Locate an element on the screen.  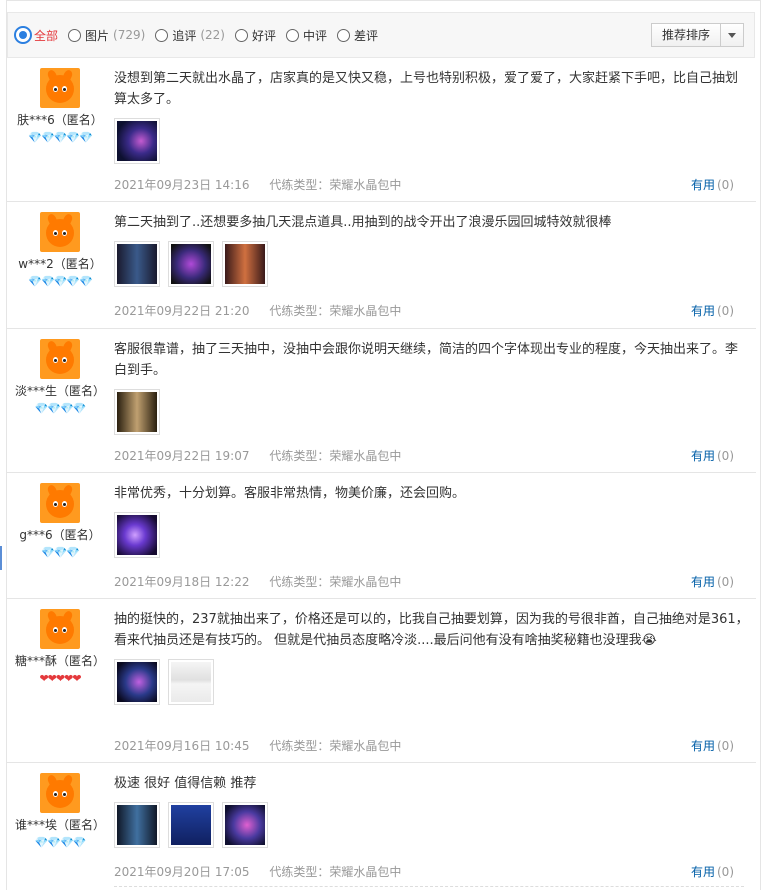
review-date: 2021年09月23日 14:16 is located at coordinates (182, 185).